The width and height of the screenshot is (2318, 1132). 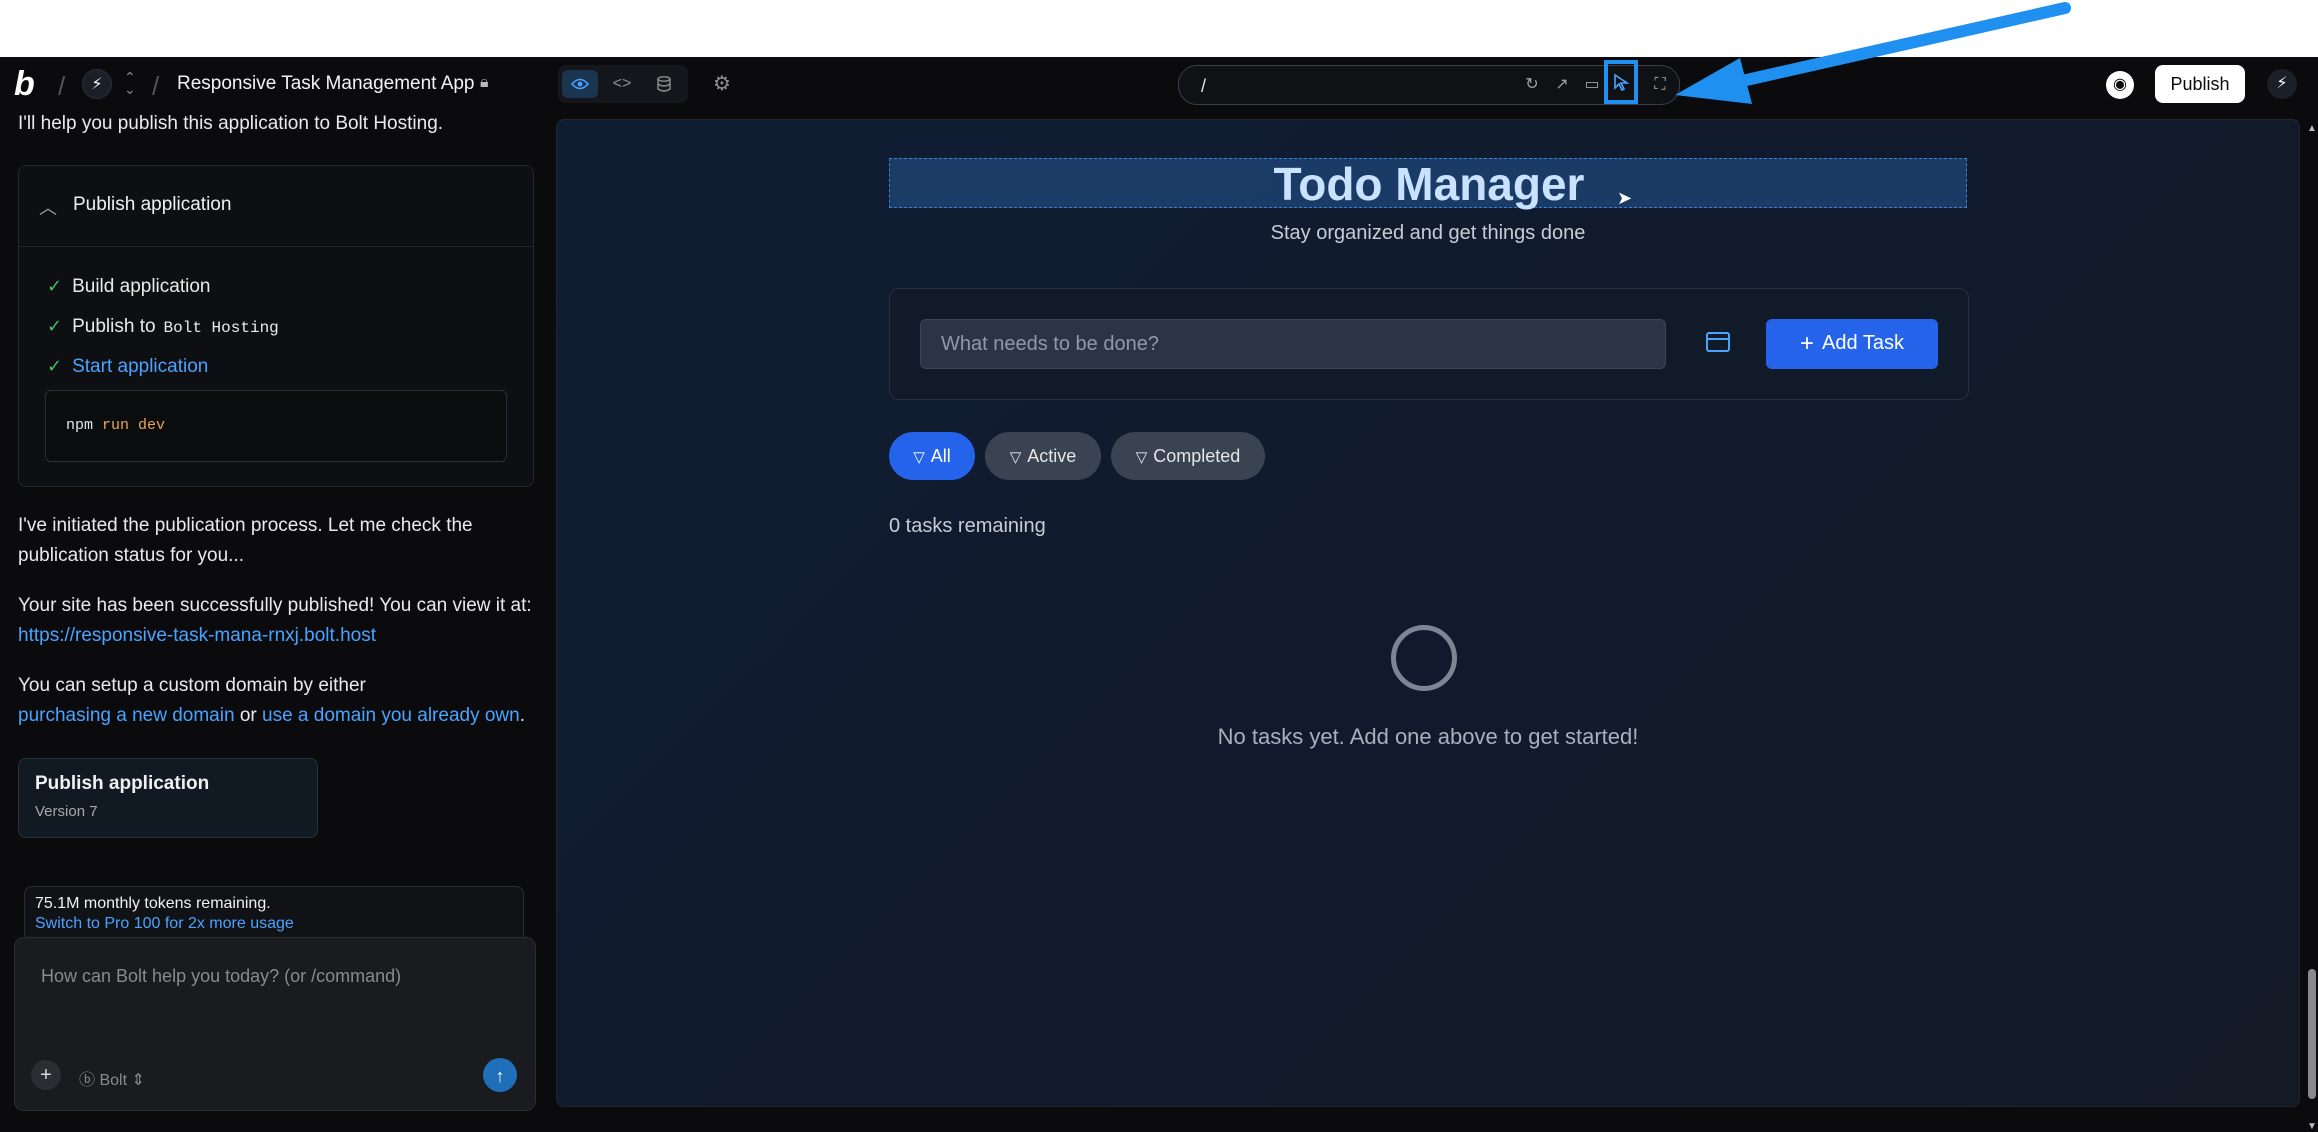 I want to click on mouse-cursor-icon: ➤, so click(x=1625, y=198).